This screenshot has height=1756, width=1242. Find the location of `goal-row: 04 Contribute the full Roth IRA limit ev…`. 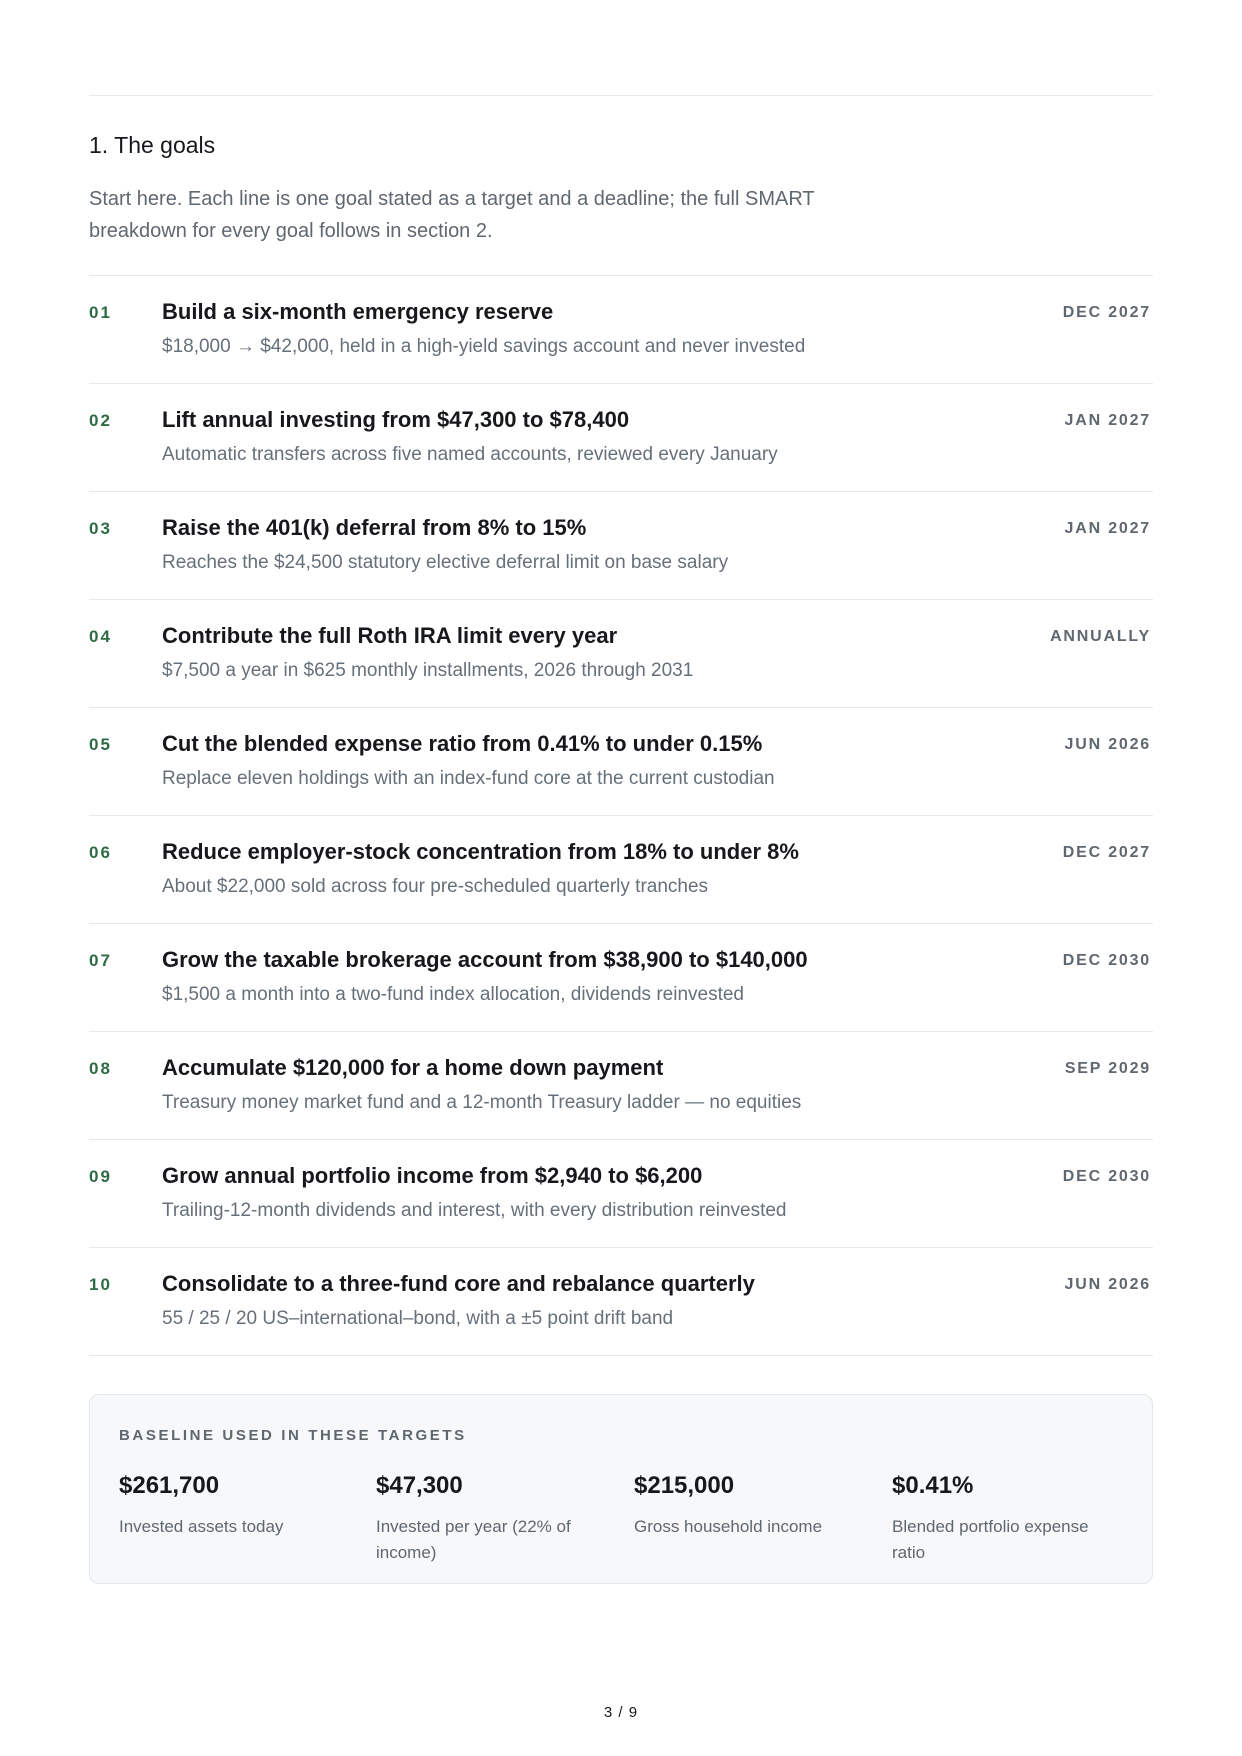

goal-row: 04 Contribute the full Roth IRA limit ev… is located at coordinates (621, 654).